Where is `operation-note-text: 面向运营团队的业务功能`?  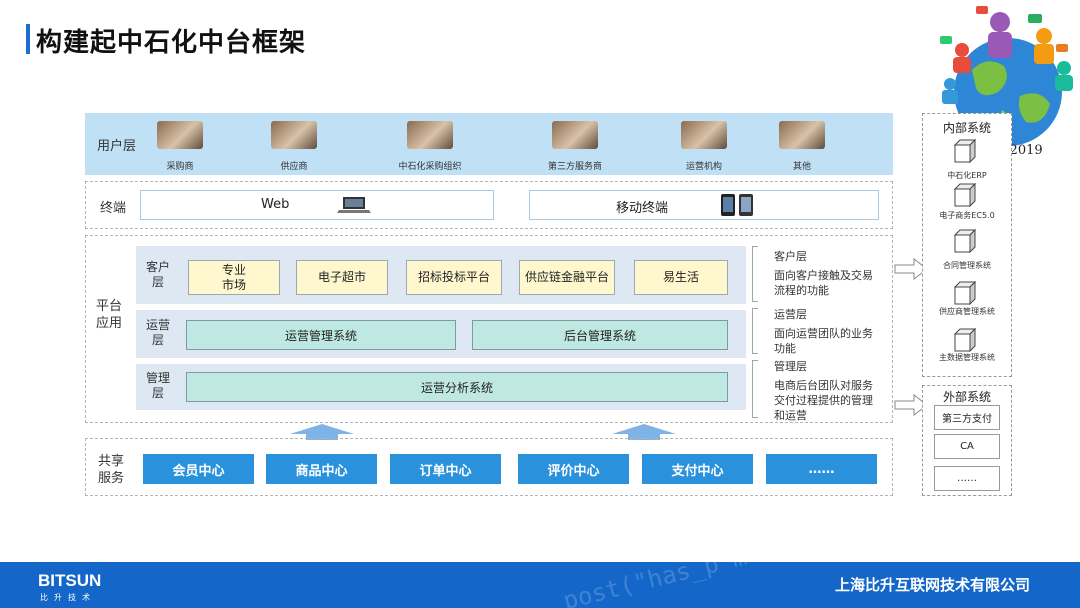
operation-note-text: 面向运营团队的业务功能 is located at coordinates (823, 341).